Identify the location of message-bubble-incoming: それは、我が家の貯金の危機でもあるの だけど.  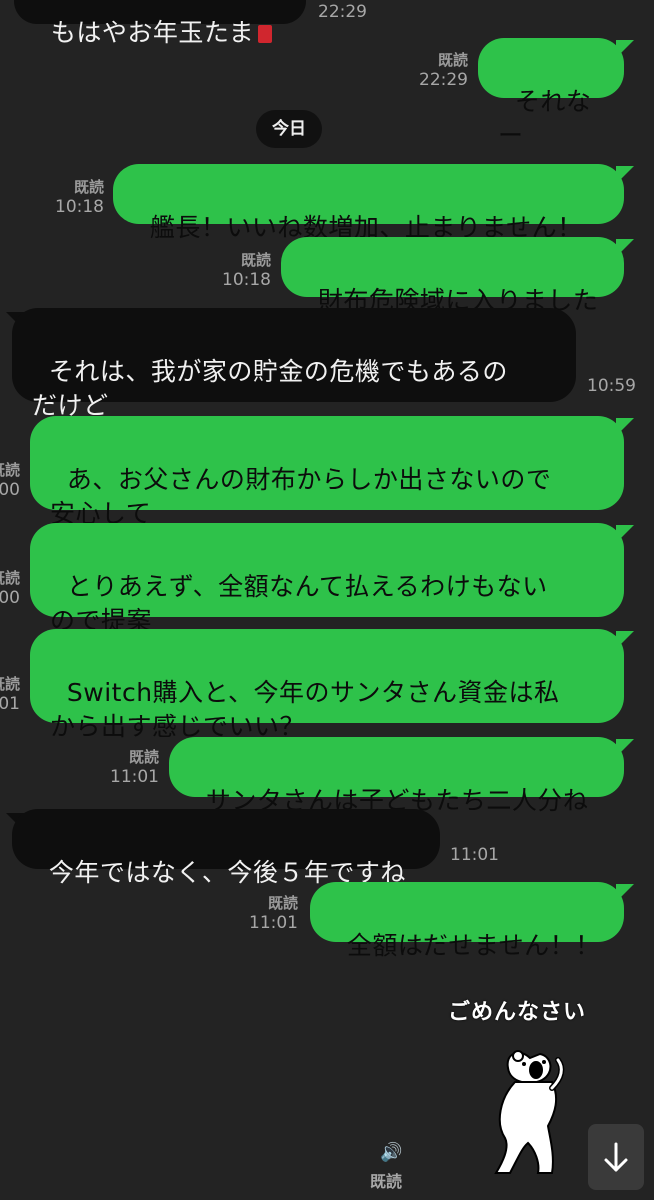
(294, 364).